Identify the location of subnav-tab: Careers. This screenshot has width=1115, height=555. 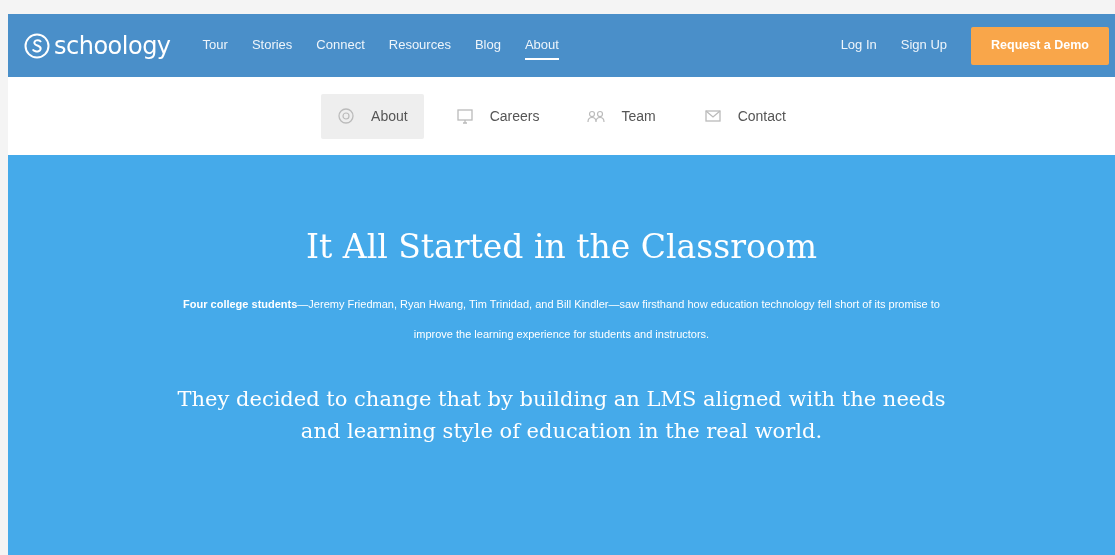
(497, 116).